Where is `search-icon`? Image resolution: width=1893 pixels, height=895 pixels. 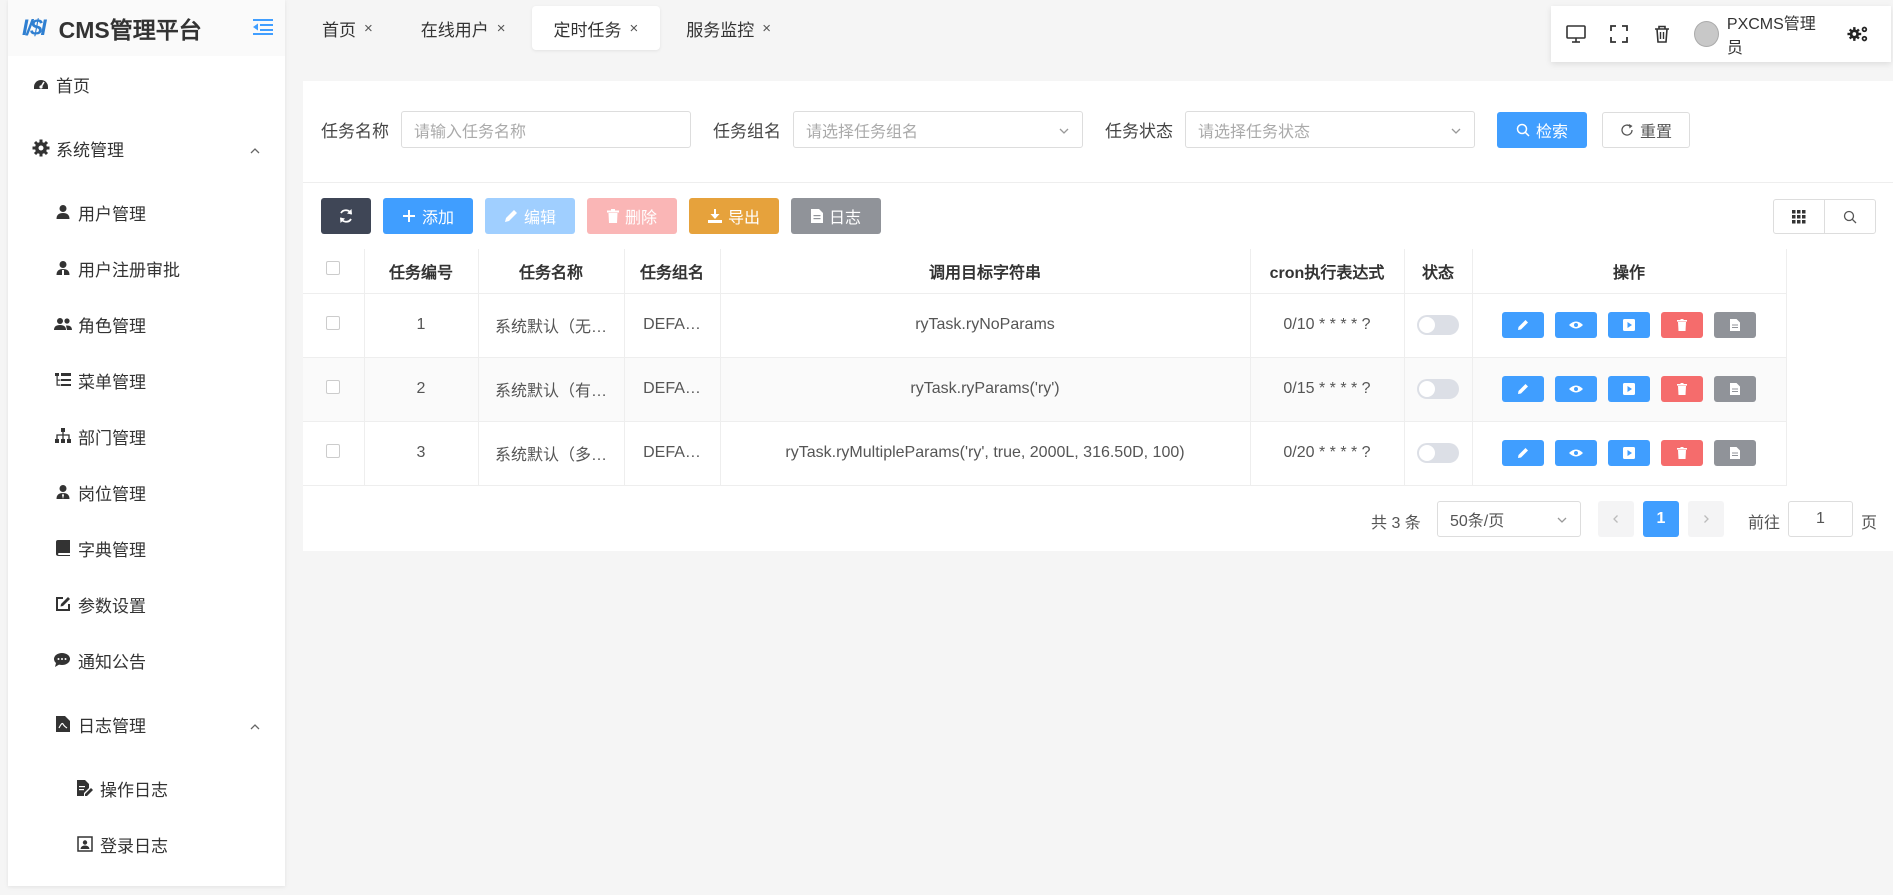 search-icon is located at coordinates (1523, 130).